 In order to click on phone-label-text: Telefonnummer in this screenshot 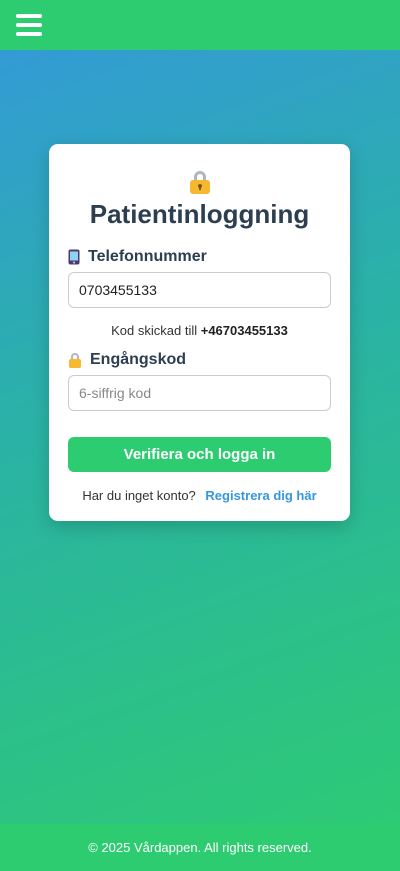, I will do `click(147, 256)`.